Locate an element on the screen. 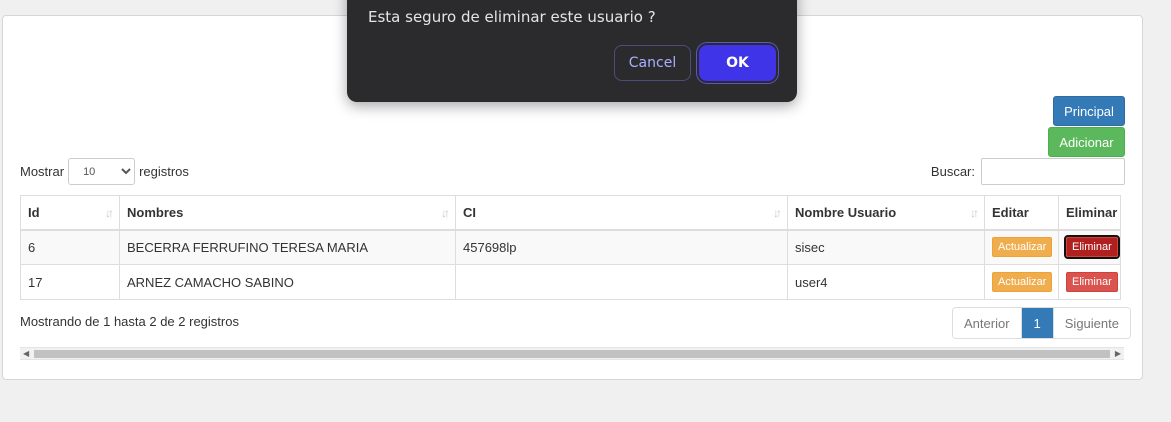  scroll-left-icon: ◀ is located at coordinates (26, 354).